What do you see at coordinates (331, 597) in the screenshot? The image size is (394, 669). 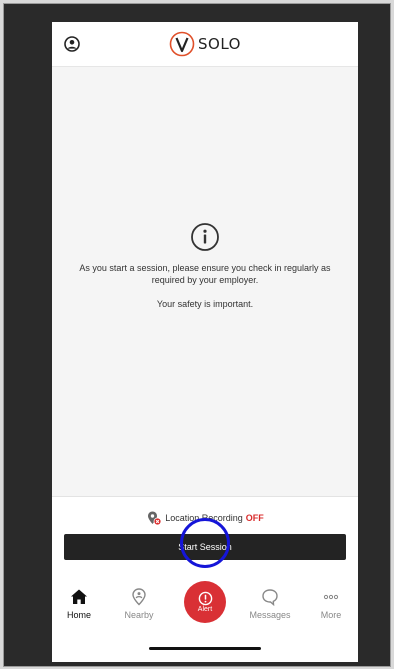 I see `more-dots-icon` at bounding box center [331, 597].